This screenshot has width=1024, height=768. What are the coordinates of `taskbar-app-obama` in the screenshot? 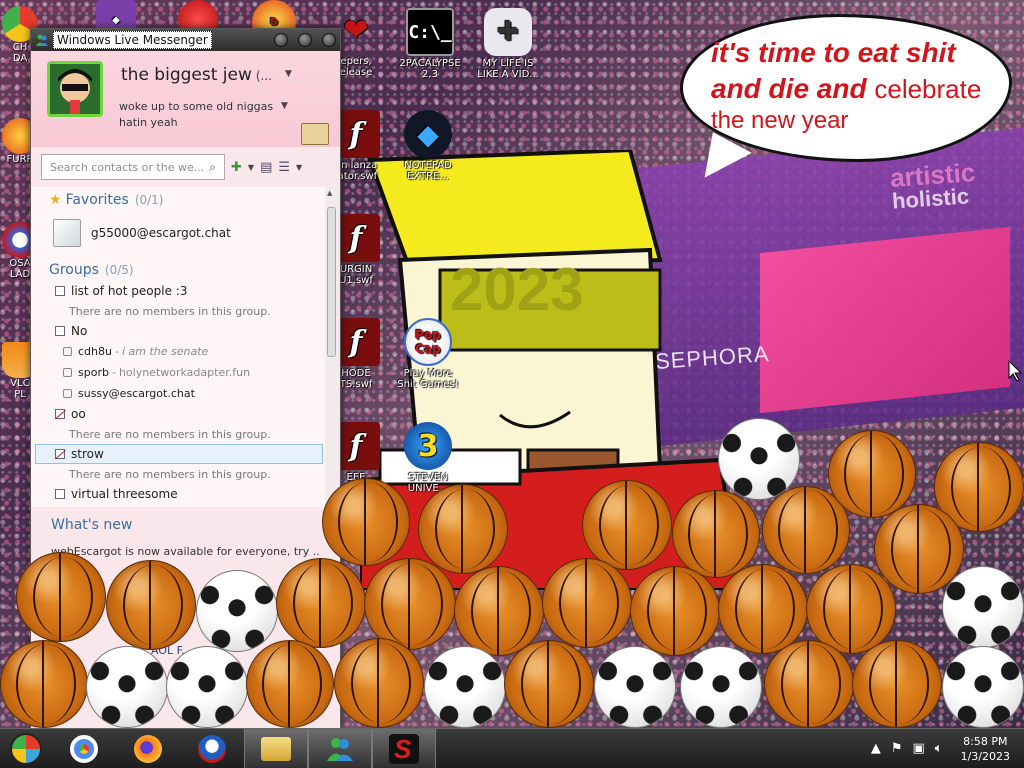 It's located at (212, 748).